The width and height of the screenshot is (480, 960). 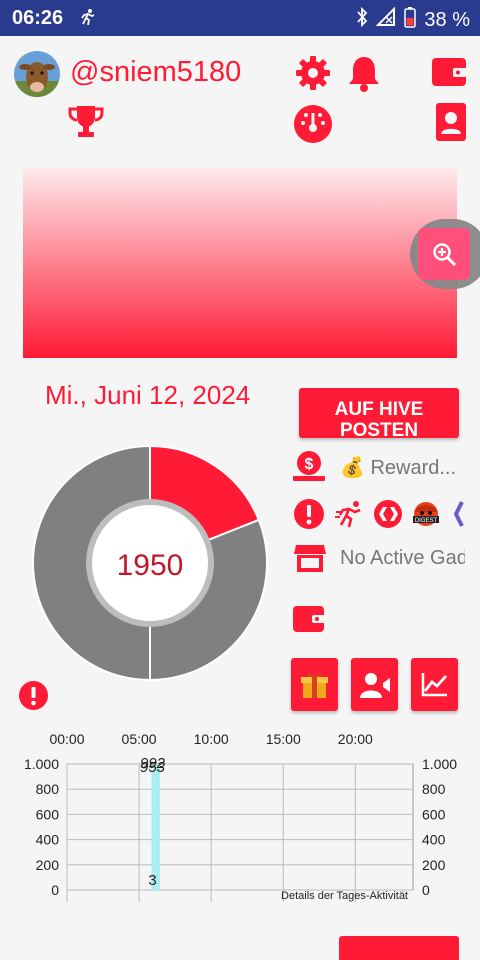 I want to click on alert-icon, so click(x=309, y=516).